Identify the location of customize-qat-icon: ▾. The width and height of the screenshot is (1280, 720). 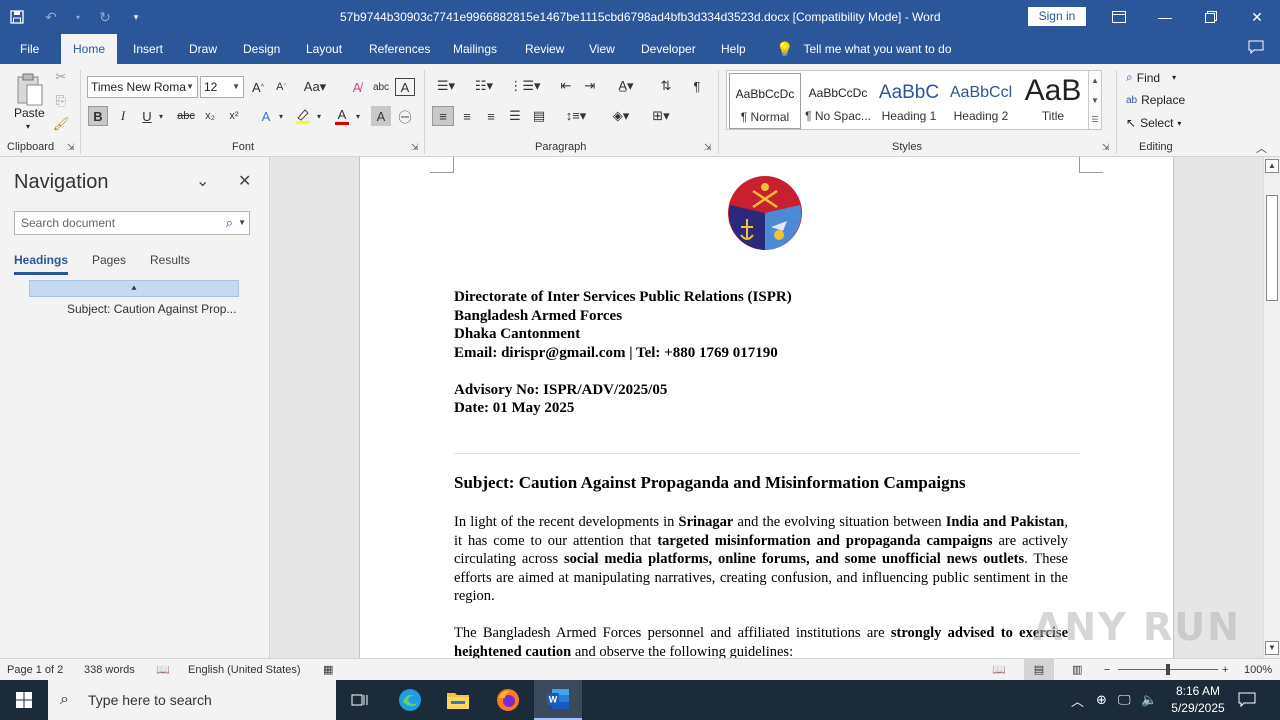
(136, 17).